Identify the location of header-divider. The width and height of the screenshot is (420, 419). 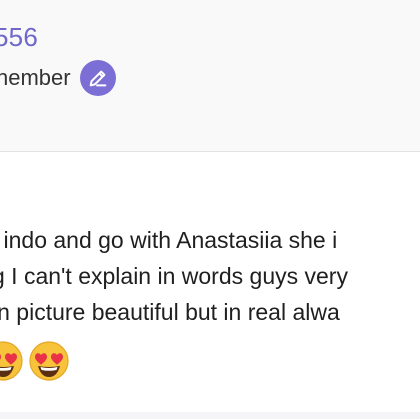
(210, 151).